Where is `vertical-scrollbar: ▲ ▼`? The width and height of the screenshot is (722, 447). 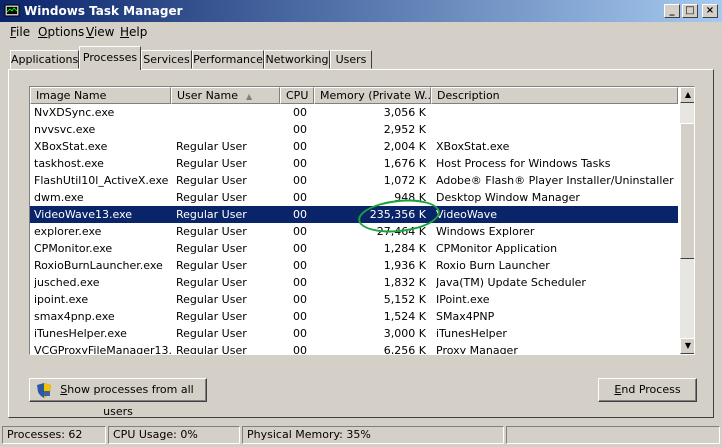
vertical-scrollbar: ▲ ▼ is located at coordinates (687, 220).